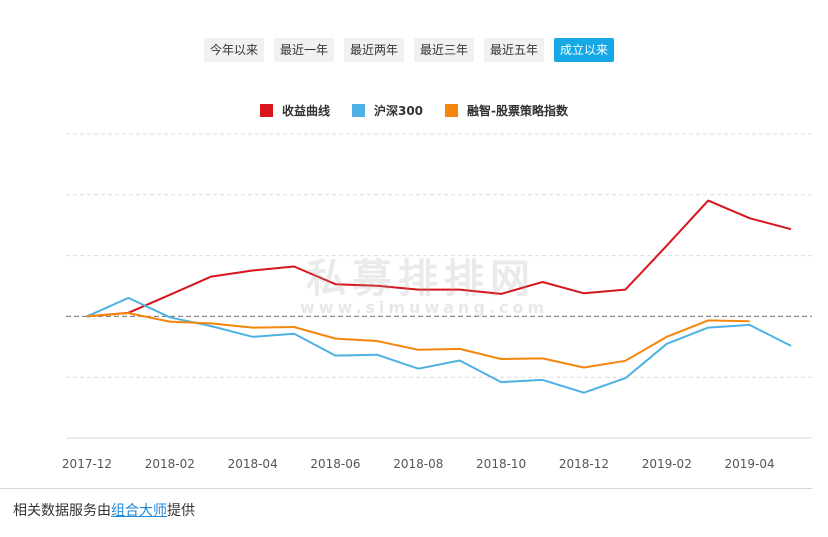  I want to click on footer-note: 相关数据服务由组合大师提供, so click(104, 510).